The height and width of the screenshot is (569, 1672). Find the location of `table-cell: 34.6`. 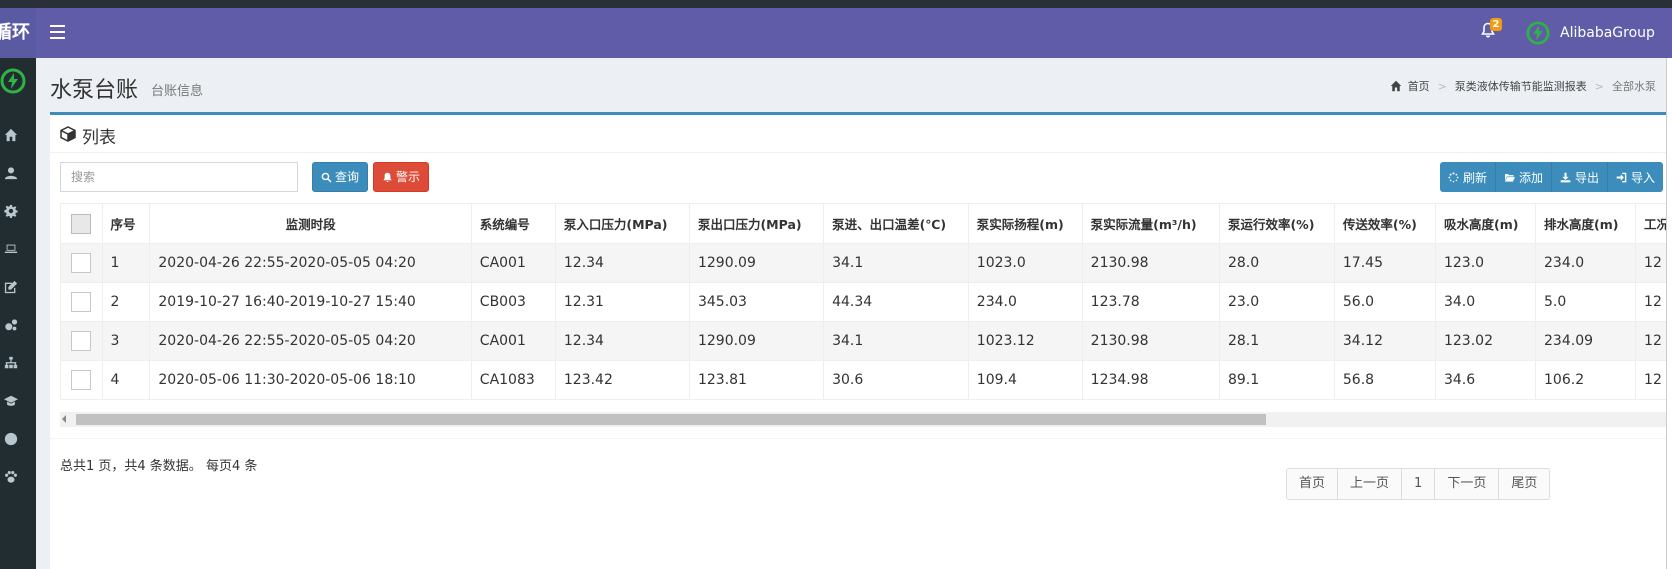

table-cell: 34.6 is located at coordinates (1485, 380).